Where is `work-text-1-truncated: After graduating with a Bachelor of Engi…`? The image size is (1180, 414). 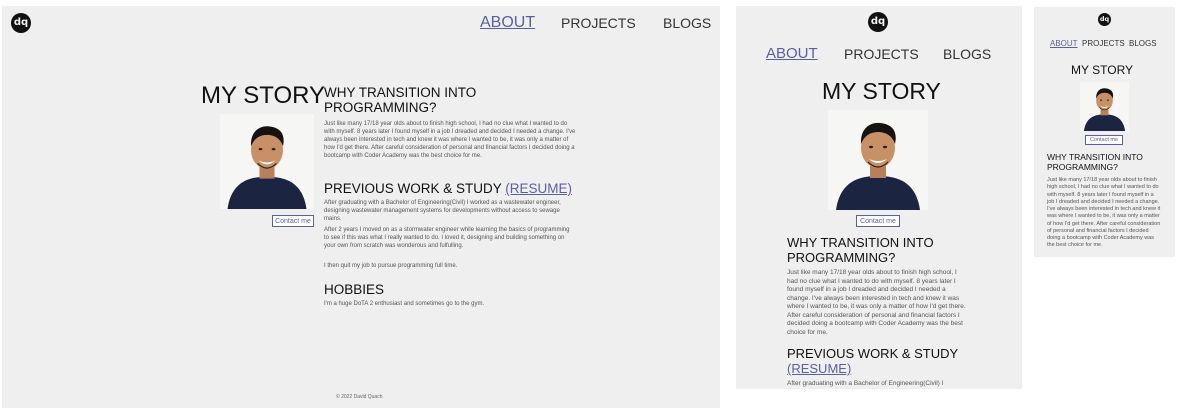 work-text-1-truncated: After graduating with a Bachelor of Engi… is located at coordinates (865, 383).